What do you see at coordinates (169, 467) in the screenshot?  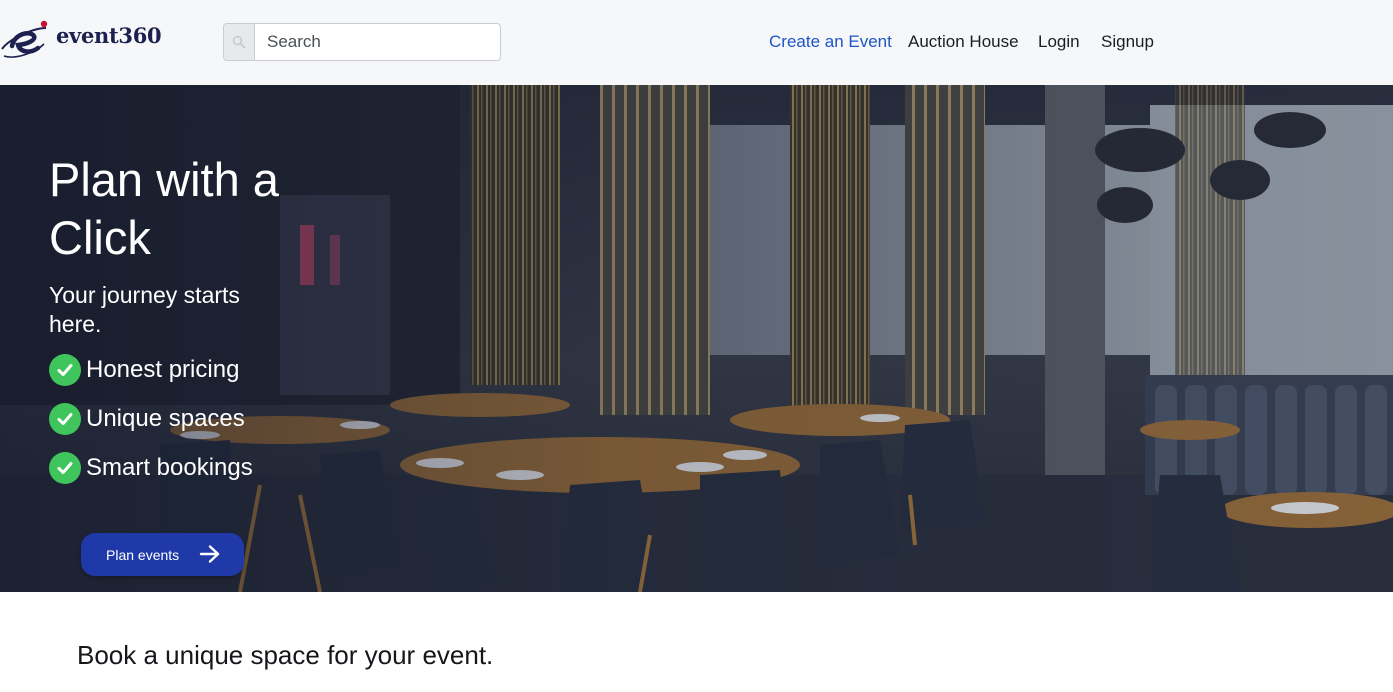 I see `feature-label: Smart bookings` at bounding box center [169, 467].